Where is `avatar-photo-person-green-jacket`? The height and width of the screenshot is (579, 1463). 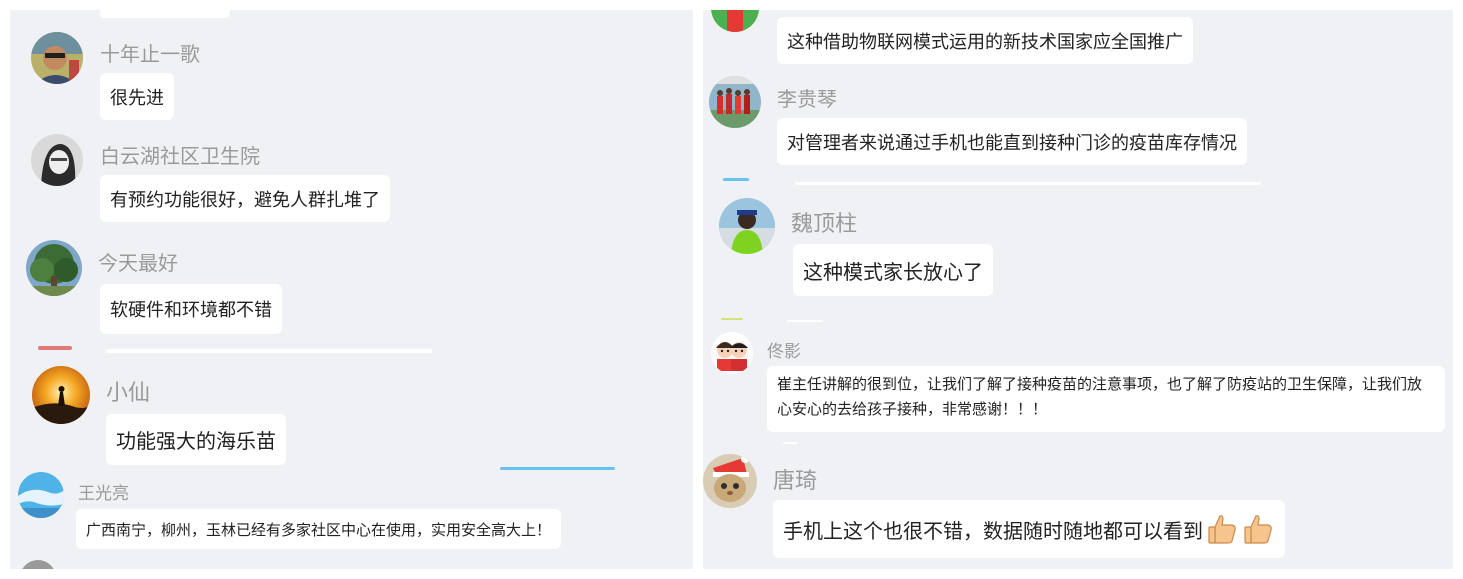
avatar-photo-person-green-jacket is located at coordinates (747, 226).